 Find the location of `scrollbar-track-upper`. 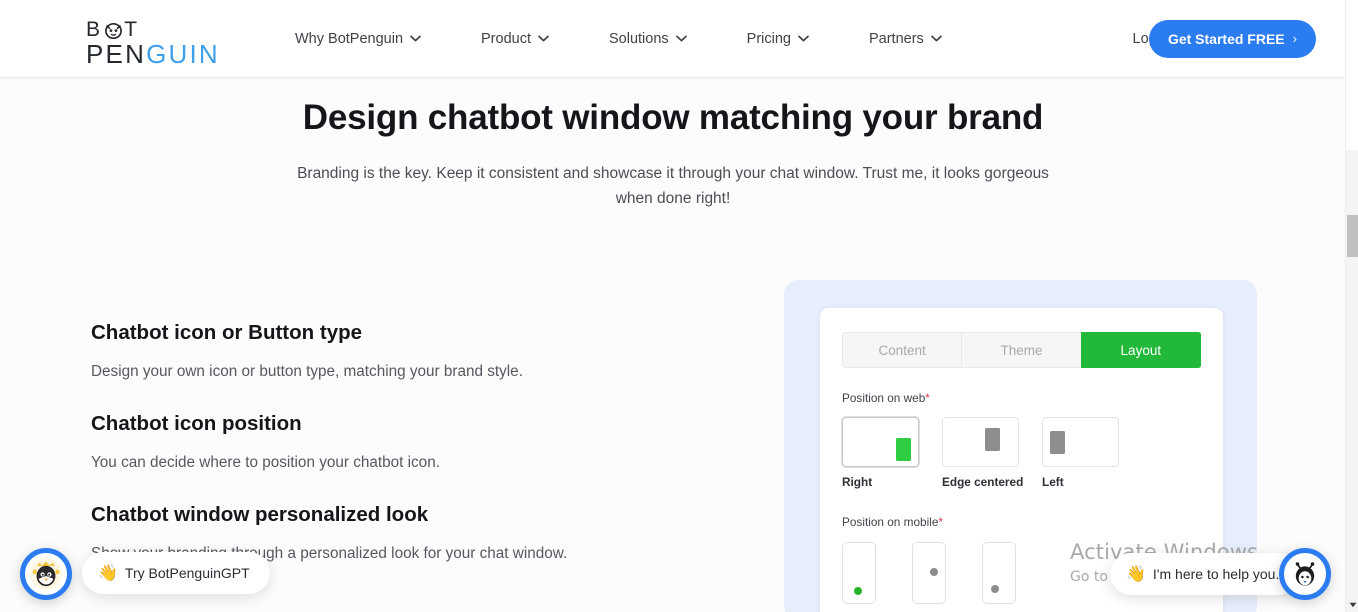

scrollbar-track-upper is located at coordinates (1352, 75).